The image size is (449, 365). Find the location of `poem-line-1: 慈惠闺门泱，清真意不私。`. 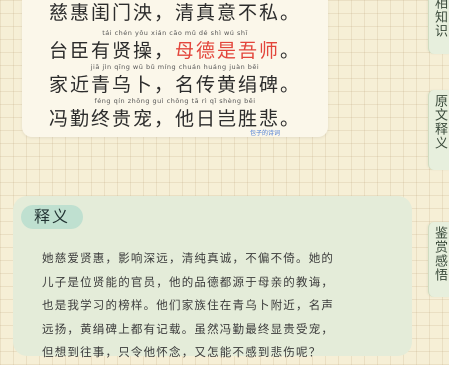

poem-line-1: 慈惠闺门泱，清真意不私。 is located at coordinates (174, 13).